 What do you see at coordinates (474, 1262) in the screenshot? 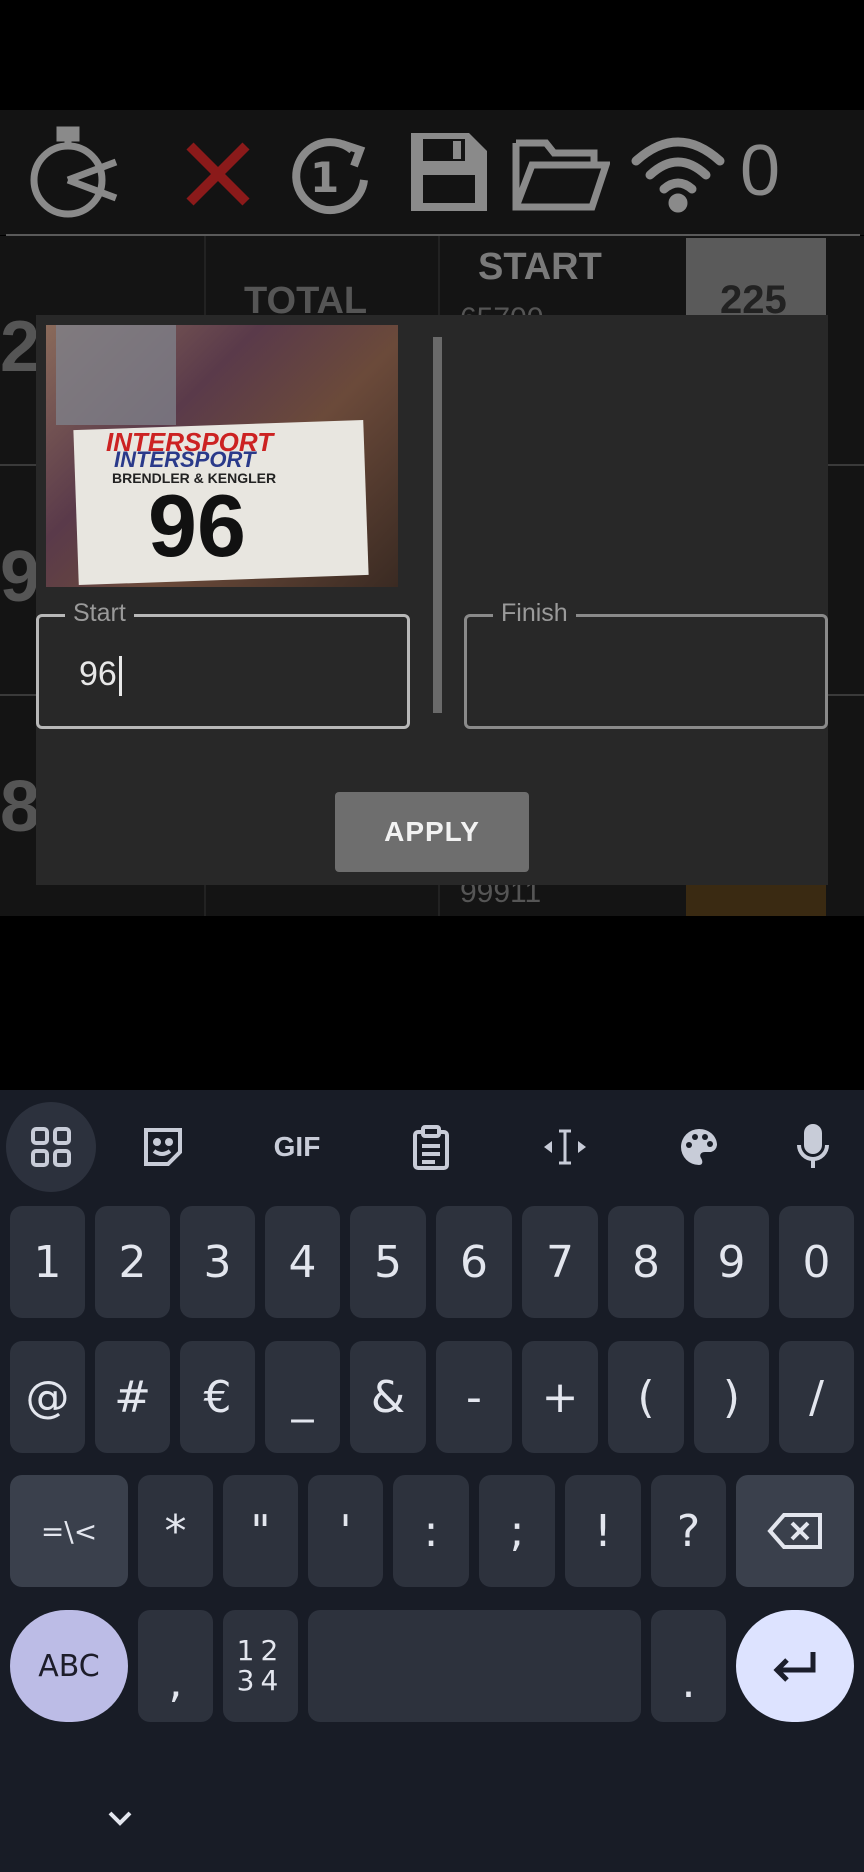
I see `key-6: 6` at bounding box center [474, 1262].